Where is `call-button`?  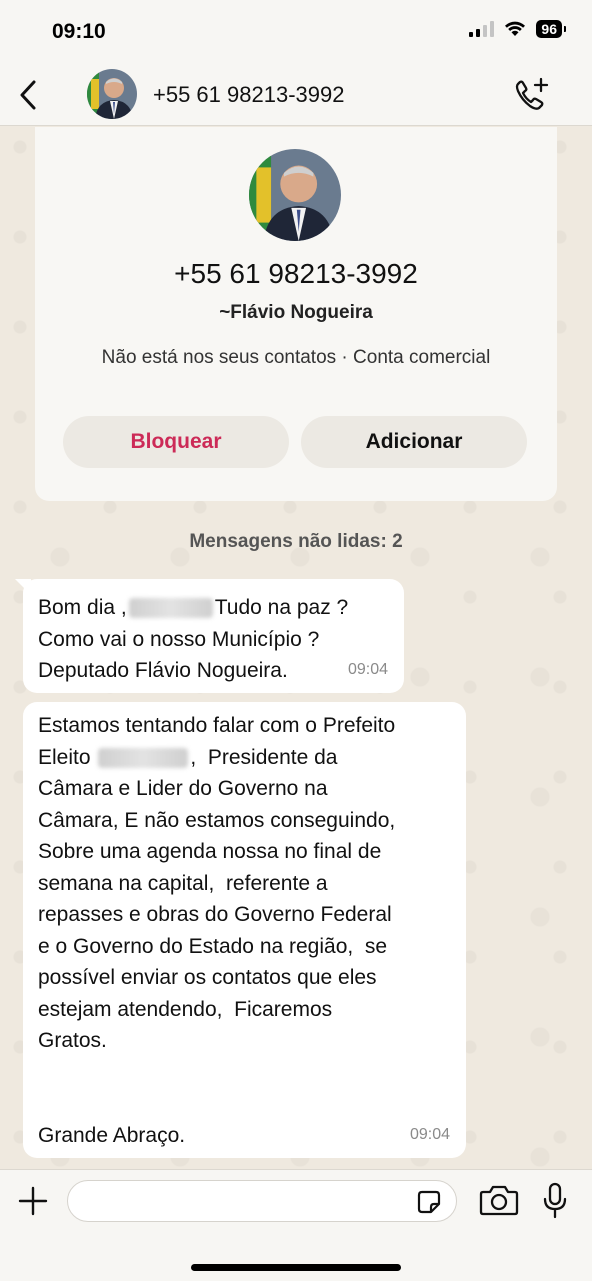
call-button is located at coordinates (532, 95).